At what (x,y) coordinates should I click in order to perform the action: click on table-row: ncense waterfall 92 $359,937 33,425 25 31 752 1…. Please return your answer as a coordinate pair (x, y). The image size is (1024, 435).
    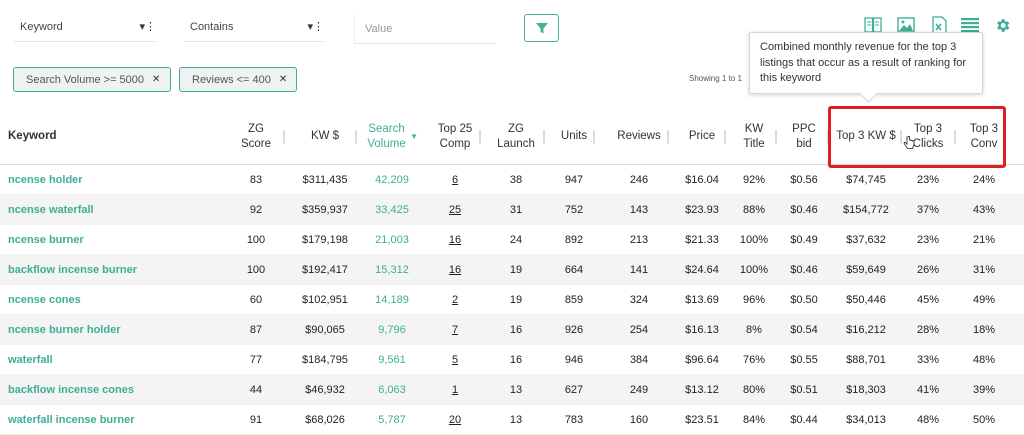
    Looking at the image, I should click on (512, 210).